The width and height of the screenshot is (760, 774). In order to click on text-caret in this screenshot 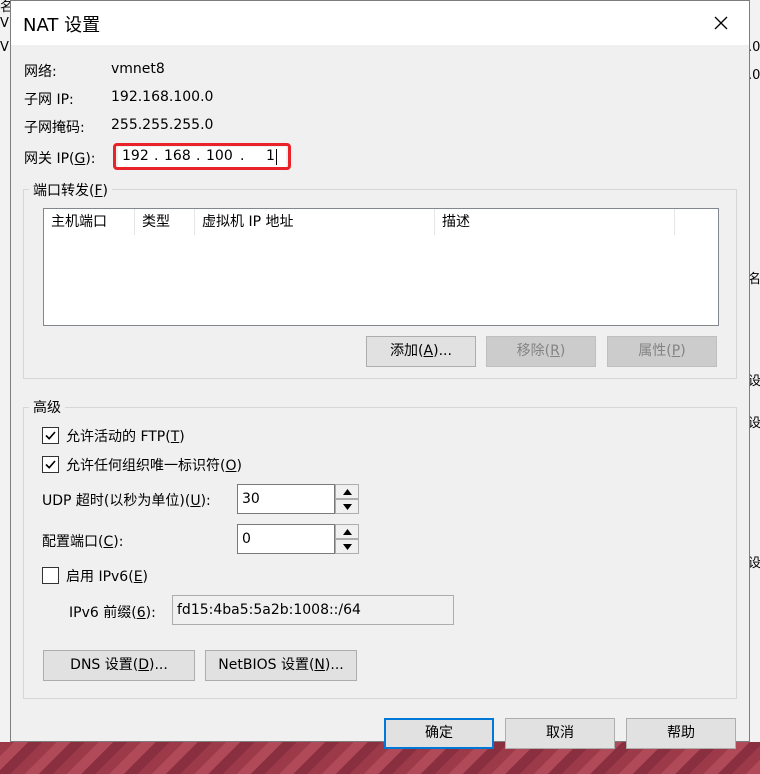, I will do `click(276, 157)`.